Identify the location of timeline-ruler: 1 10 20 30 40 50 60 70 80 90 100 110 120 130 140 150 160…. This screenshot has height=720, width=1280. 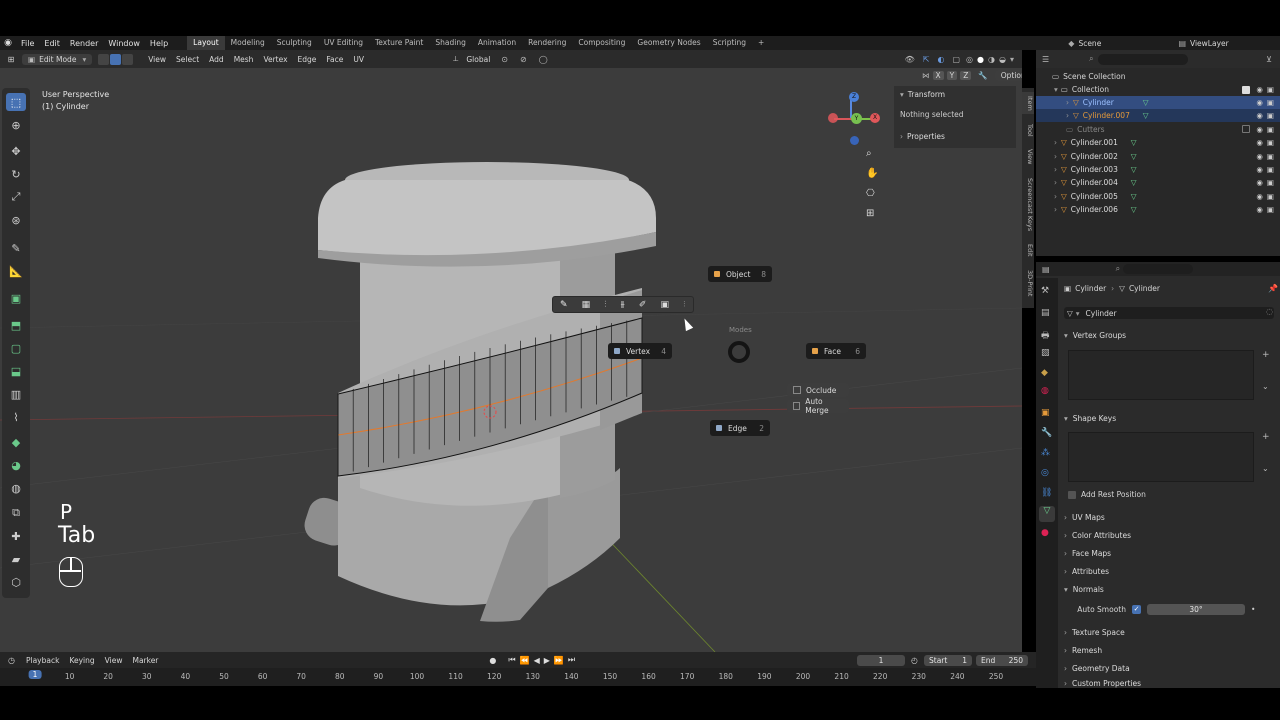
(518, 677).